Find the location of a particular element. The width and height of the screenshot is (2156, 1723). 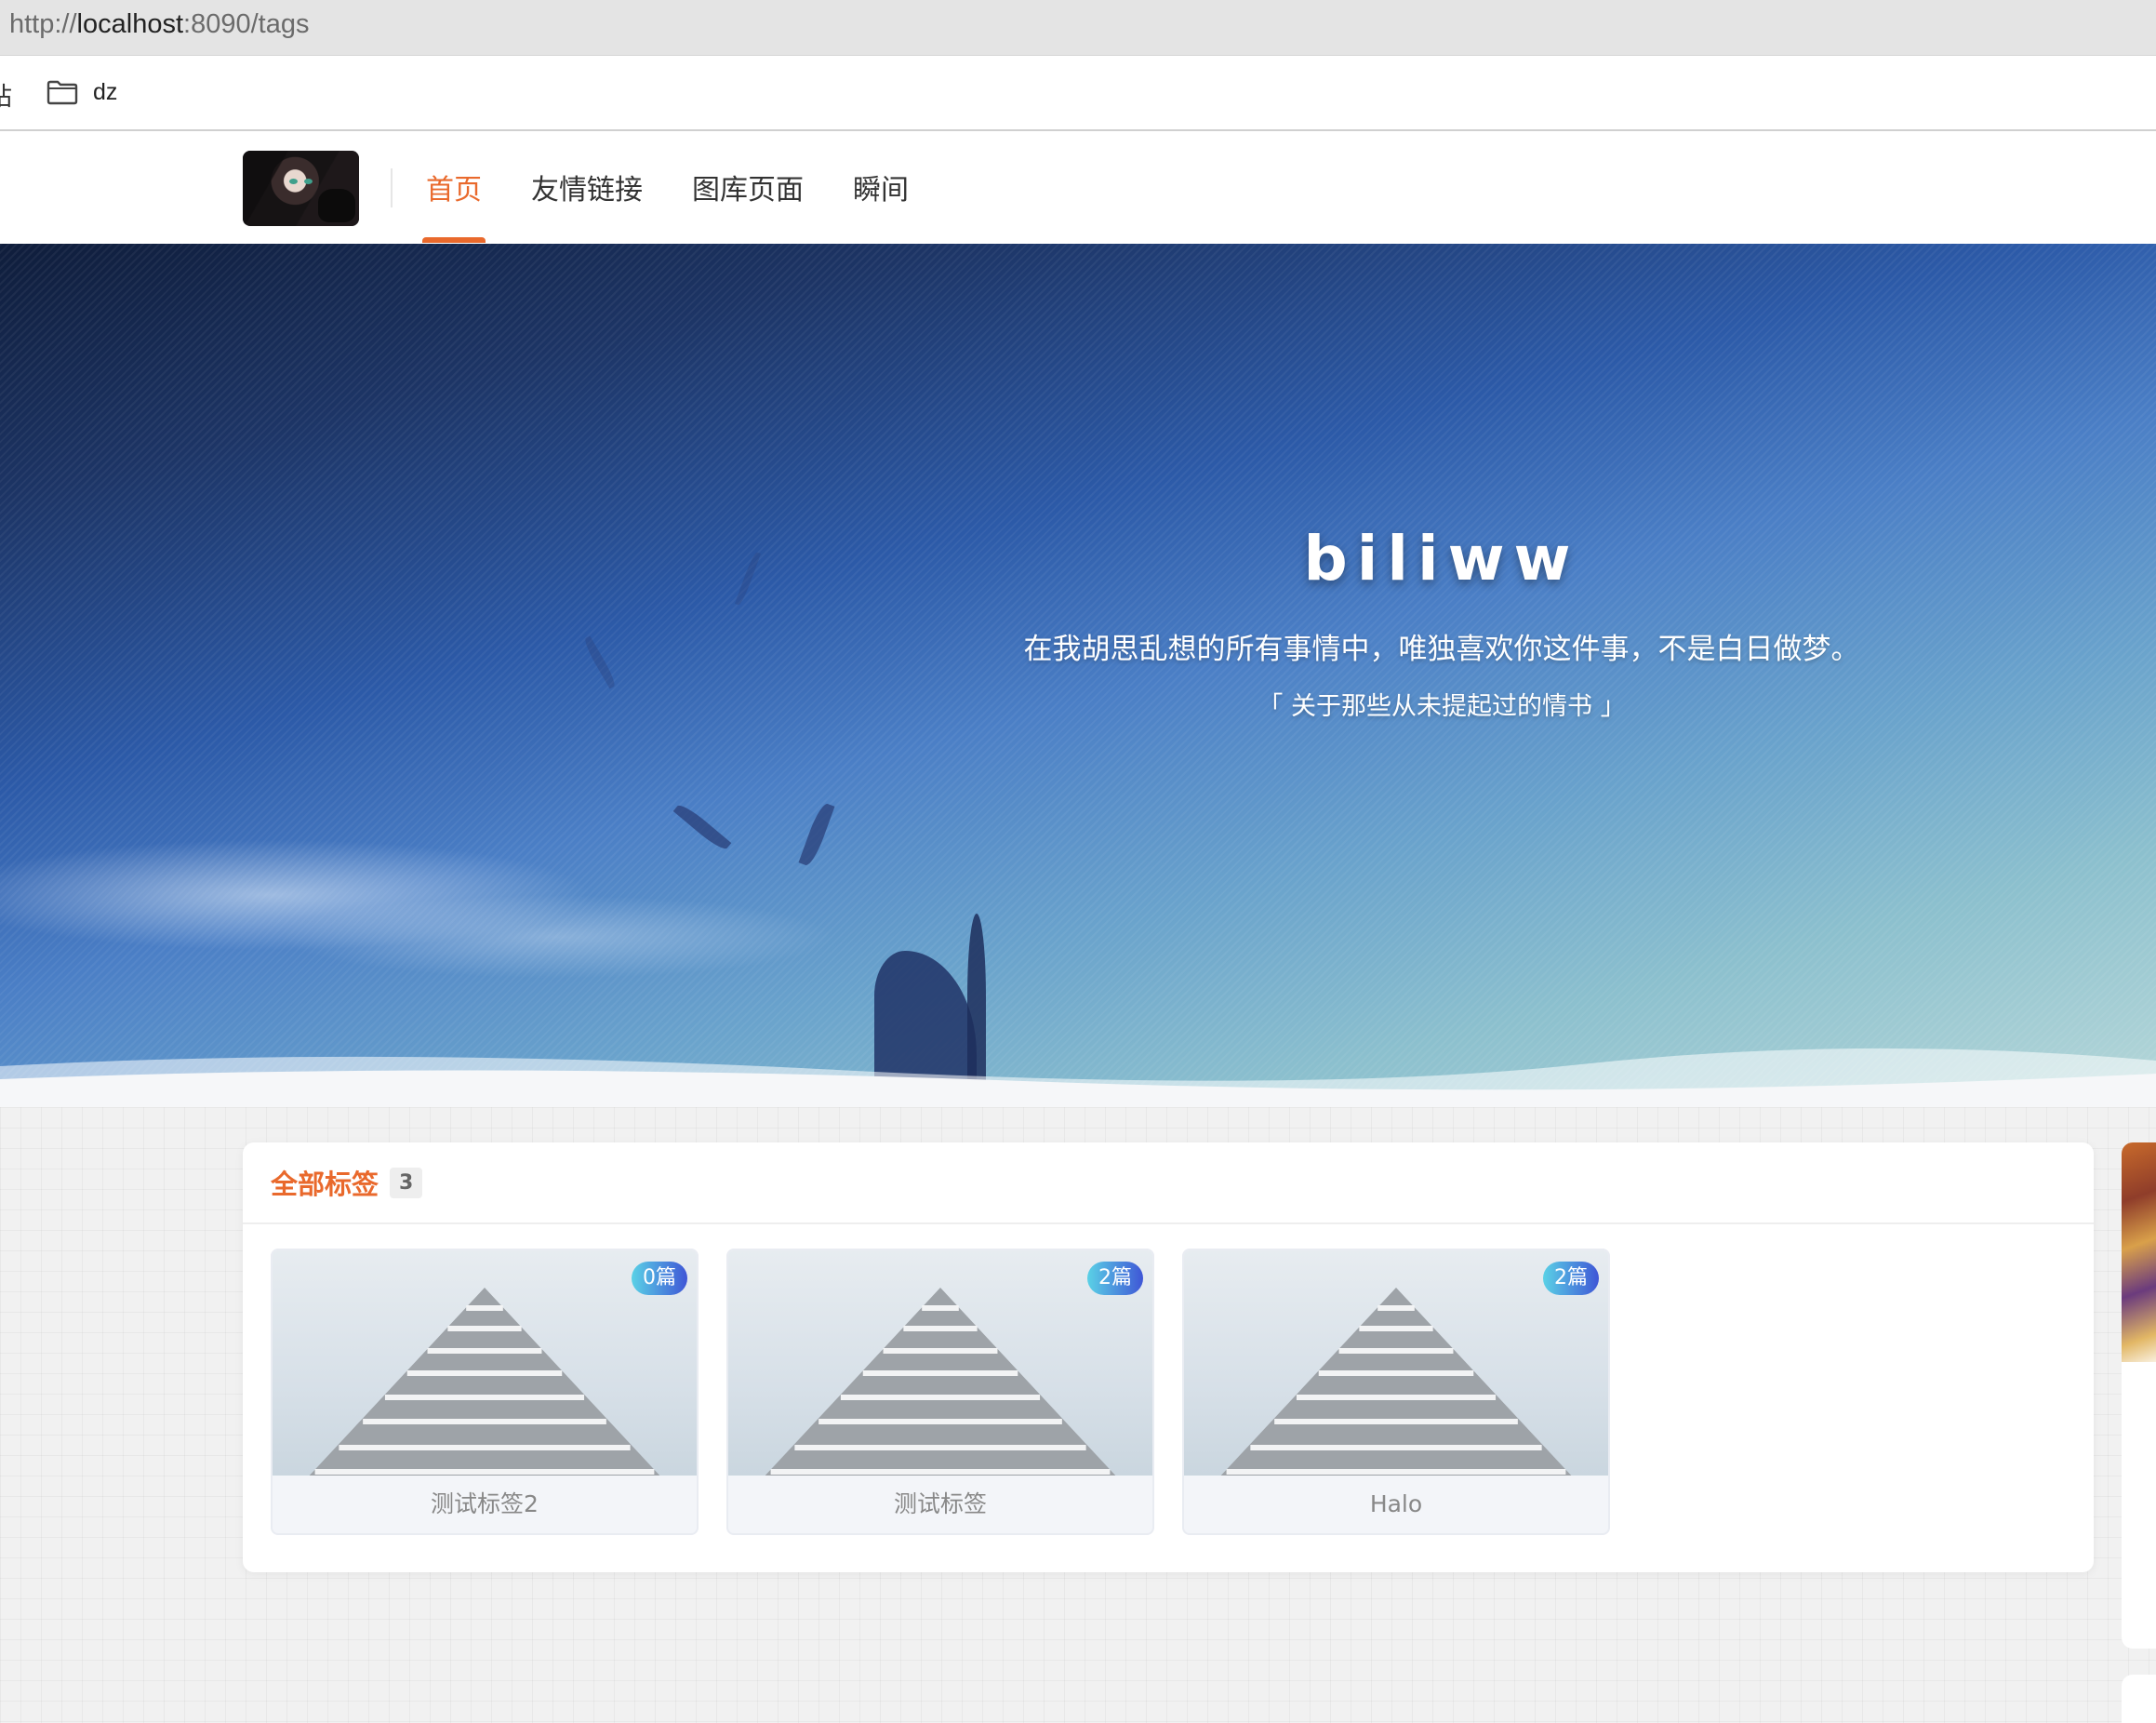

bookmarks-bar: 站 dz is located at coordinates (1078, 94).